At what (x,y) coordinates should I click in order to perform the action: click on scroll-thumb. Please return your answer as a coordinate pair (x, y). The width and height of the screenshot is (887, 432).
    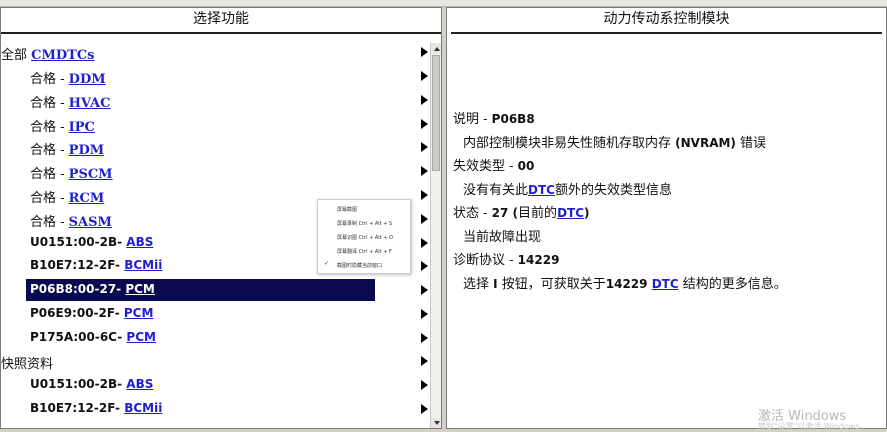
    Looking at the image, I should click on (436, 113).